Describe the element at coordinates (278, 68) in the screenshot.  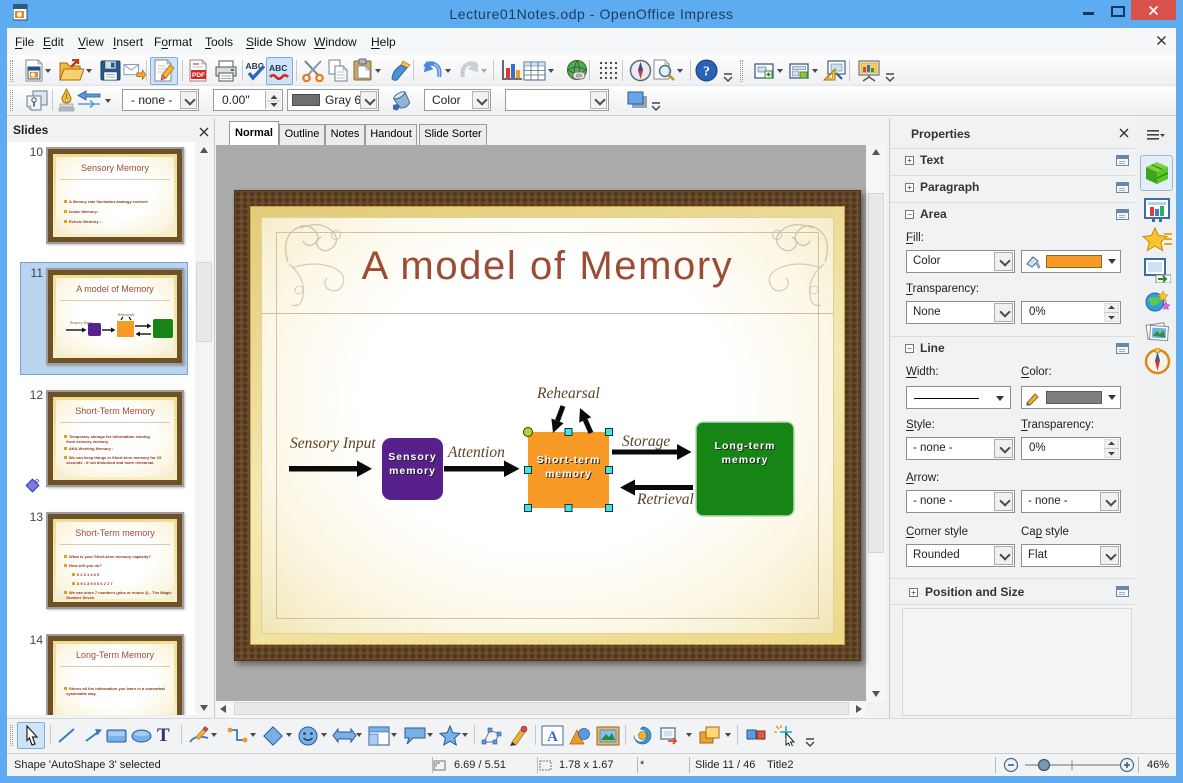
I see `svg-text: ABC` at that location.